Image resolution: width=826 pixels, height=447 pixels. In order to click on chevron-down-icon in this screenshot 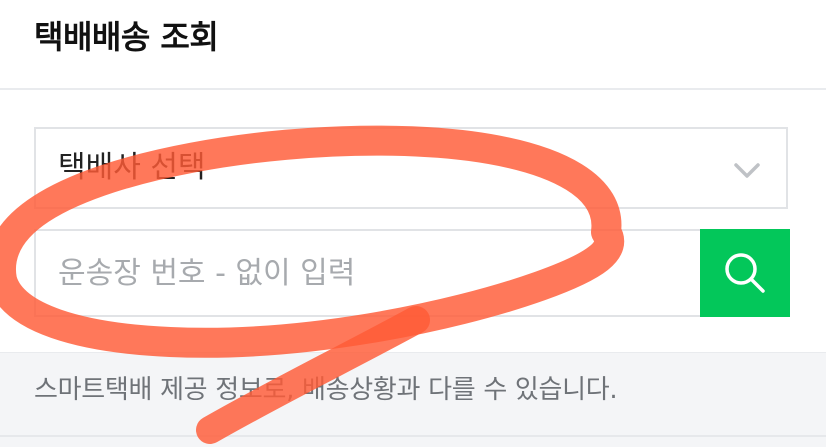, I will do `click(747, 170)`.